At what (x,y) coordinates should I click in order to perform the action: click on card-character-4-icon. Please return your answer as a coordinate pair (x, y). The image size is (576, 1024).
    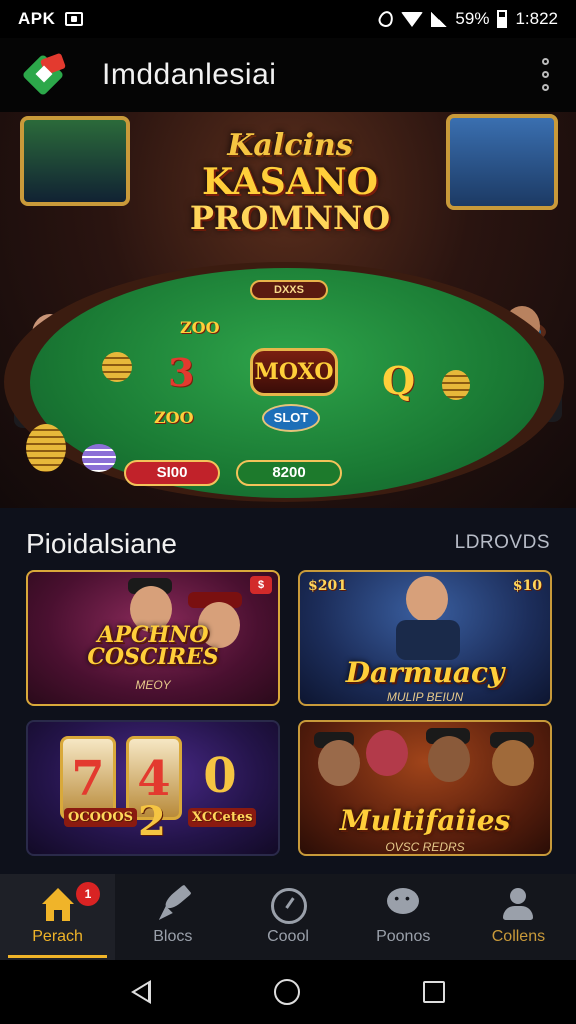
    Looking at the image, I should click on (513, 763).